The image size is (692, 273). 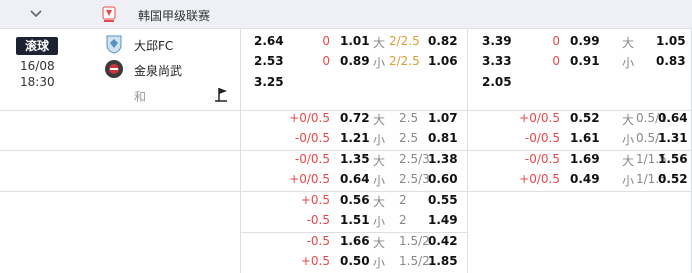 I want to click on ht-alt-ou-odds: 0.64, so click(x=673, y=118).